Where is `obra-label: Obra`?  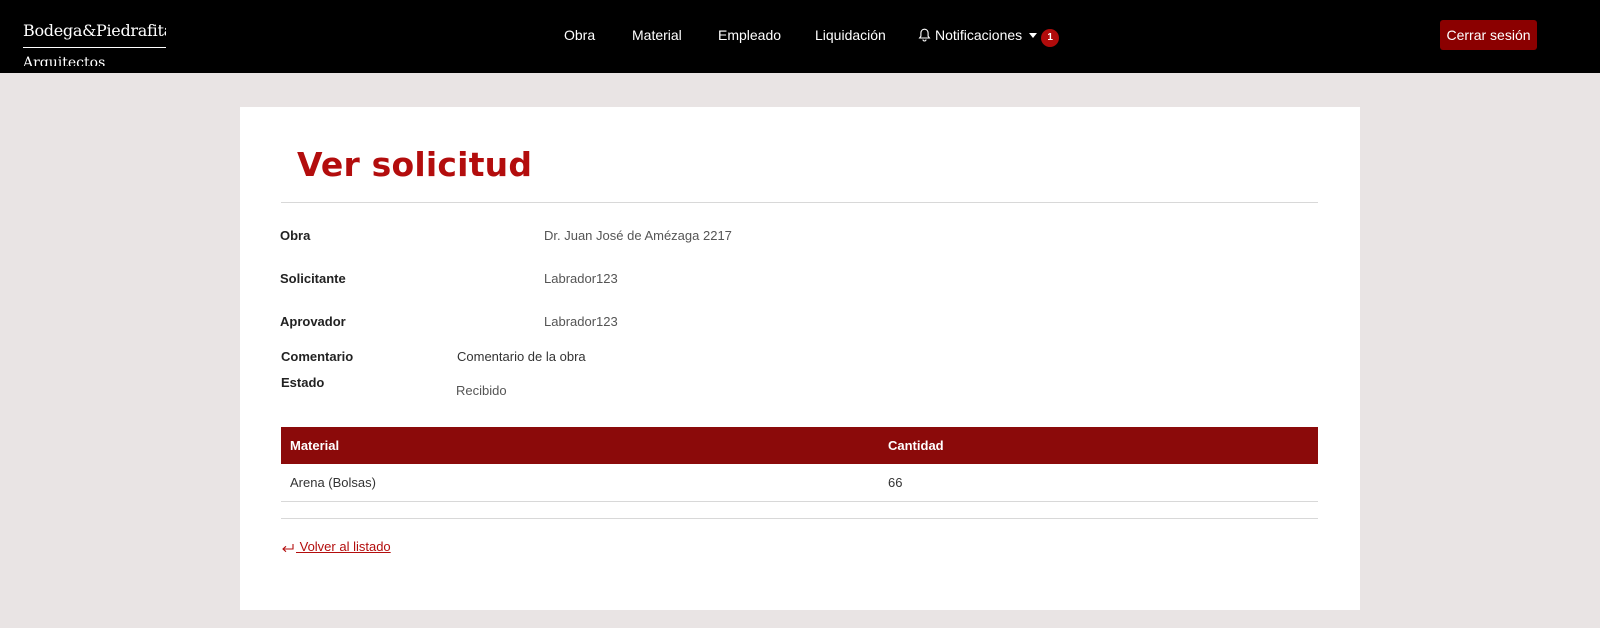 obra-label: Obra is located at coordinates (295, 235).